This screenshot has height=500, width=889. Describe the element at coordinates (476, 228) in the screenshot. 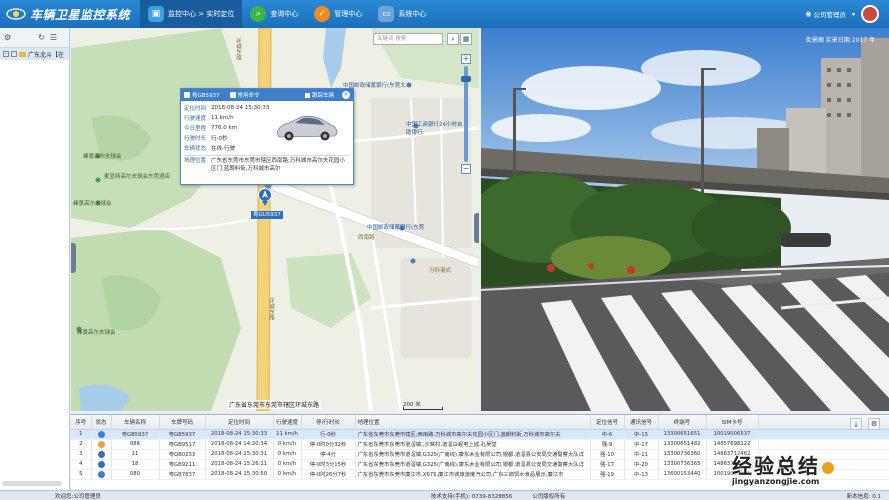

I see `collapse-right-handle` at that location.